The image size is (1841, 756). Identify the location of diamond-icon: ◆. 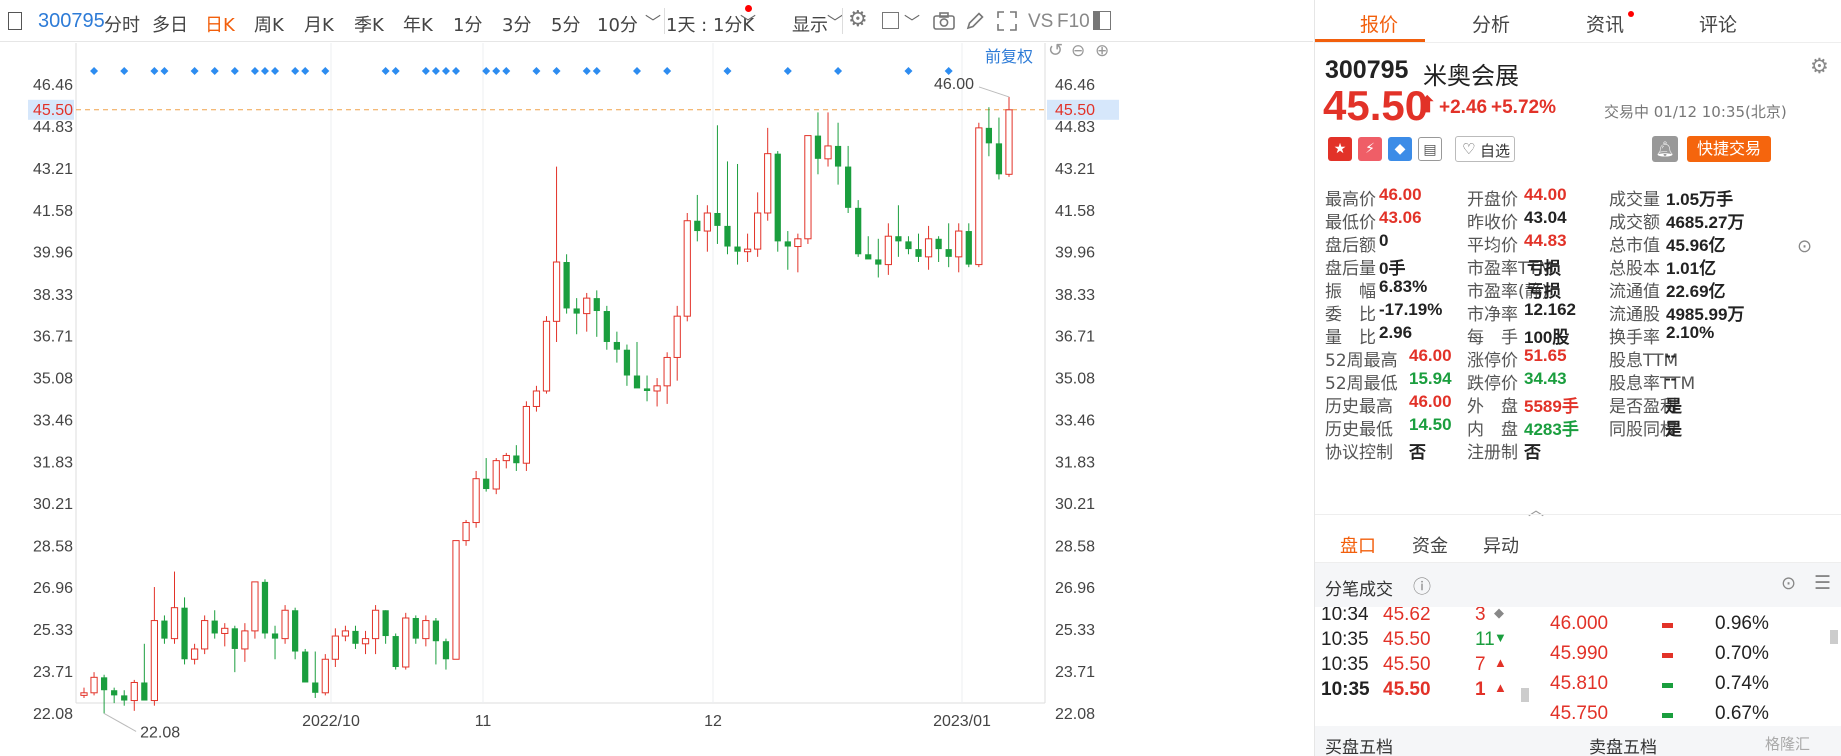
(1499, 613).